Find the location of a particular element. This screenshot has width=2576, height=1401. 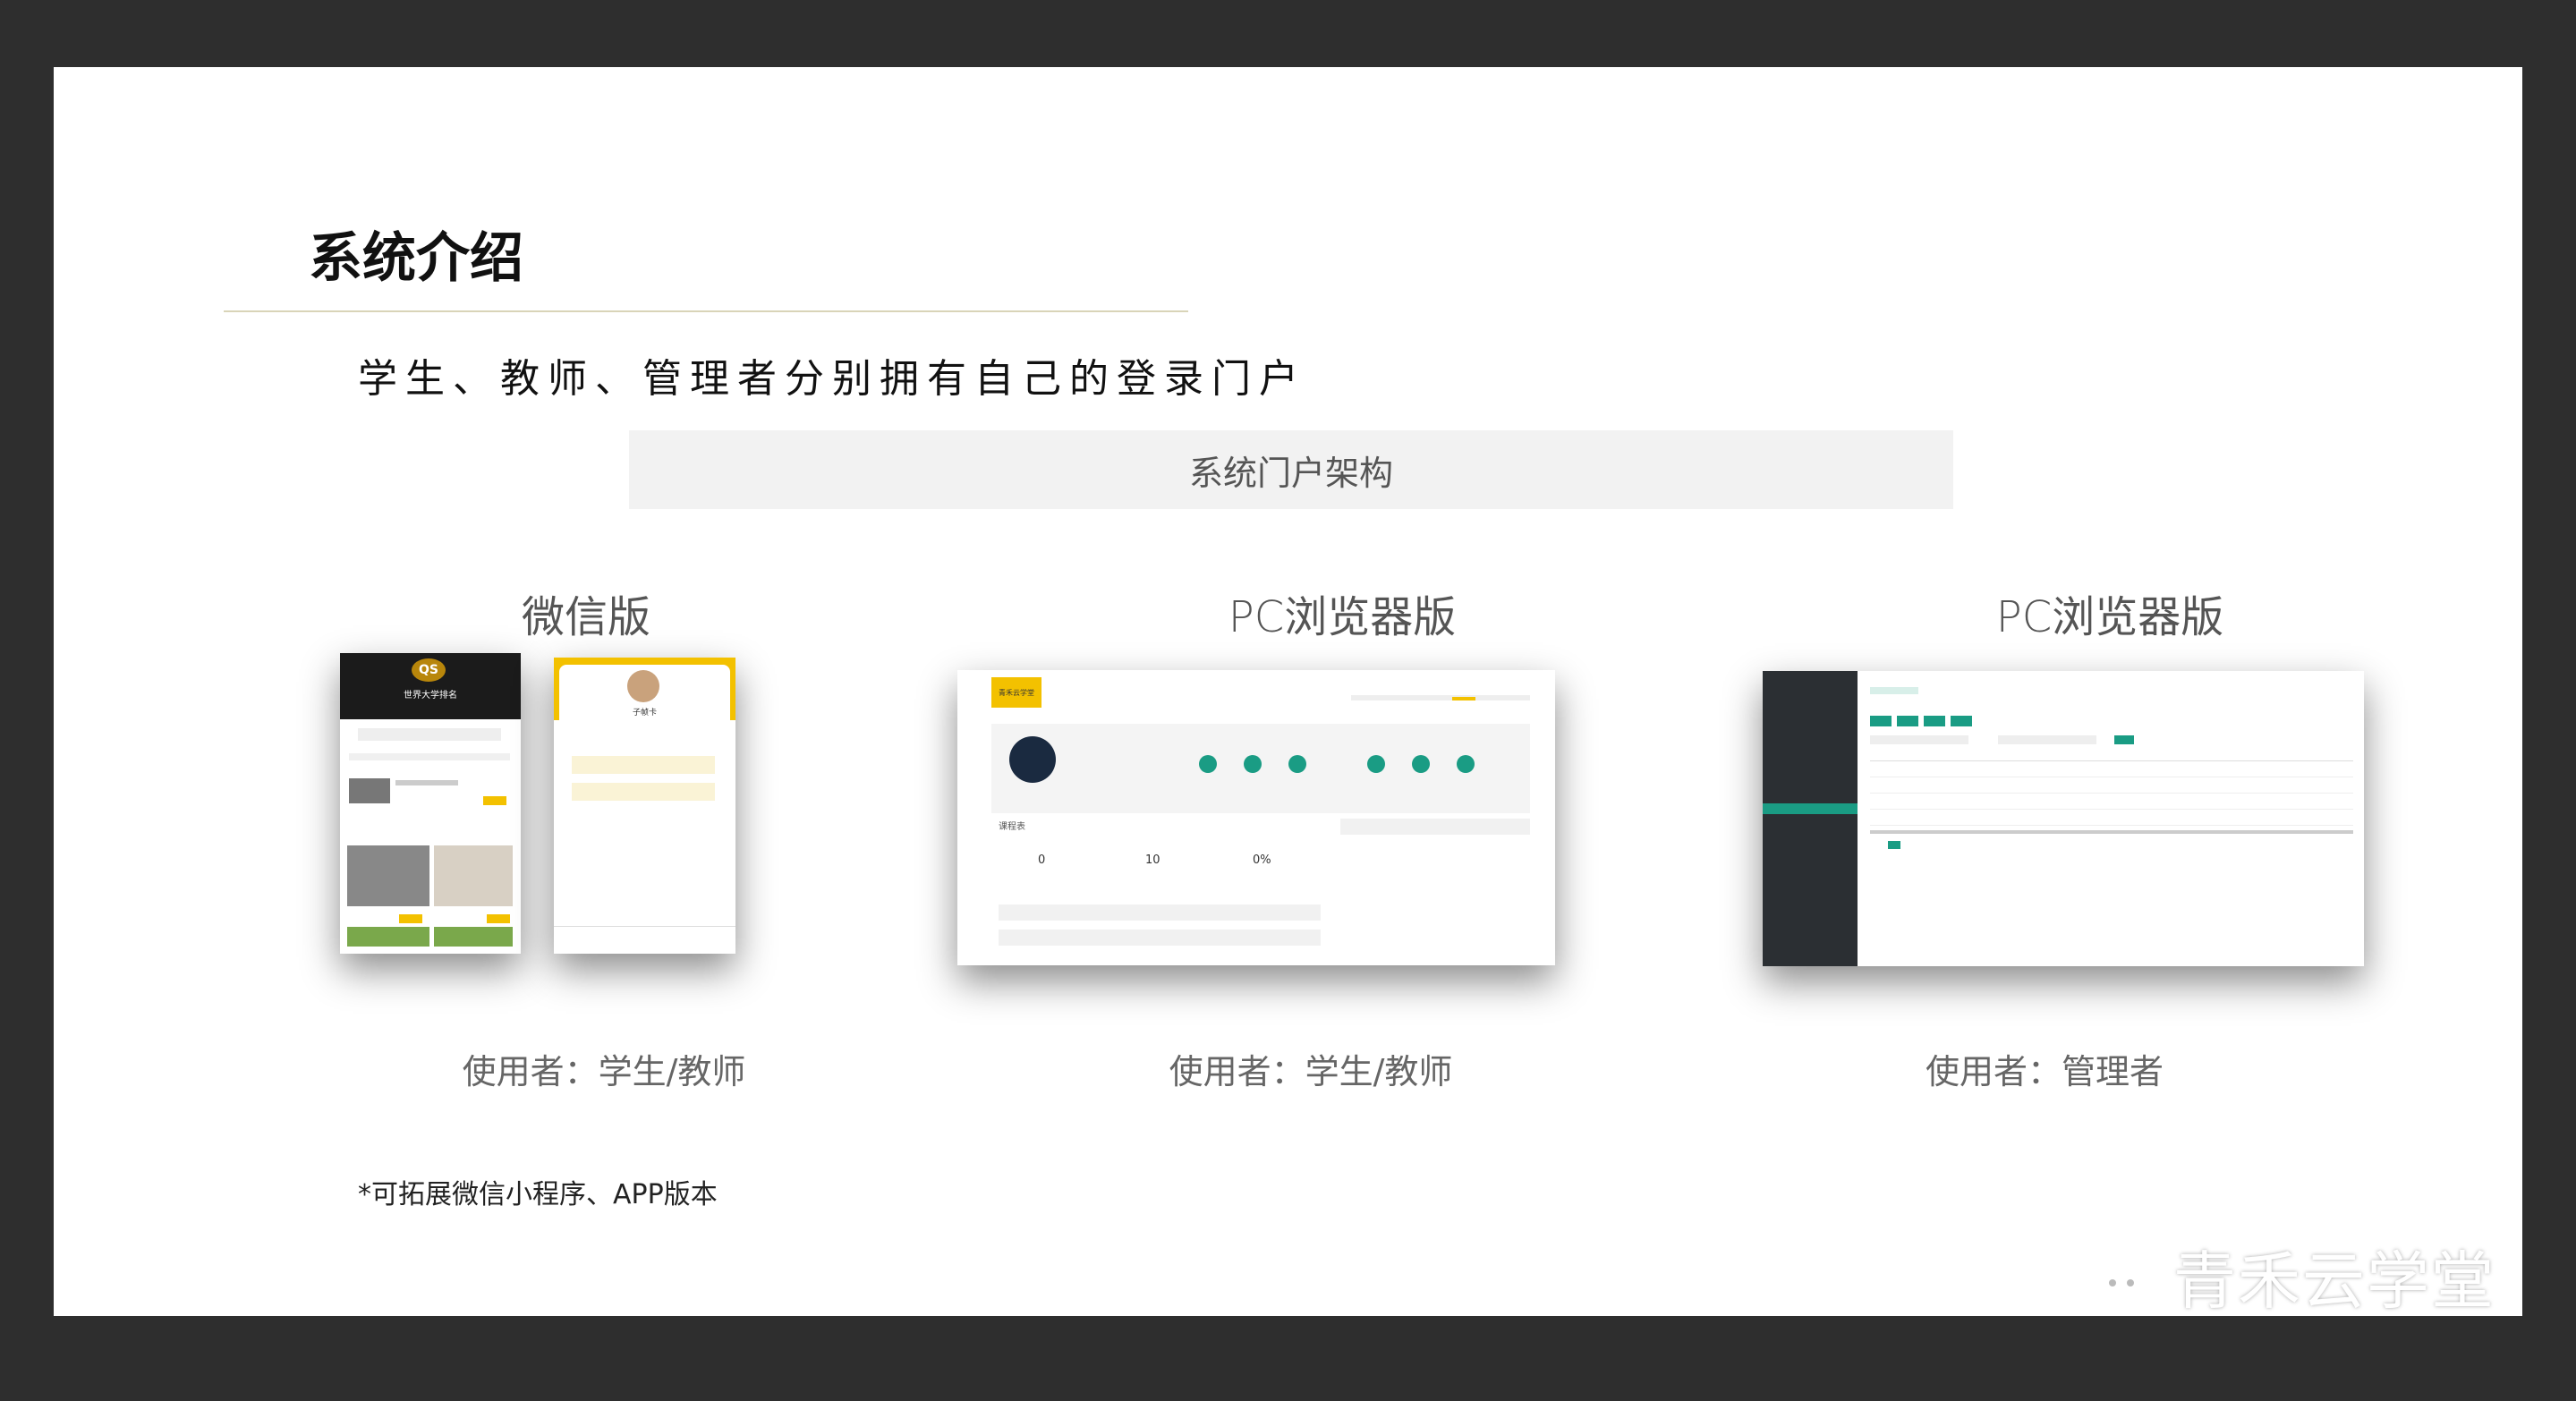

pc-admin-screenshot is located at coordinates (2063, 818).